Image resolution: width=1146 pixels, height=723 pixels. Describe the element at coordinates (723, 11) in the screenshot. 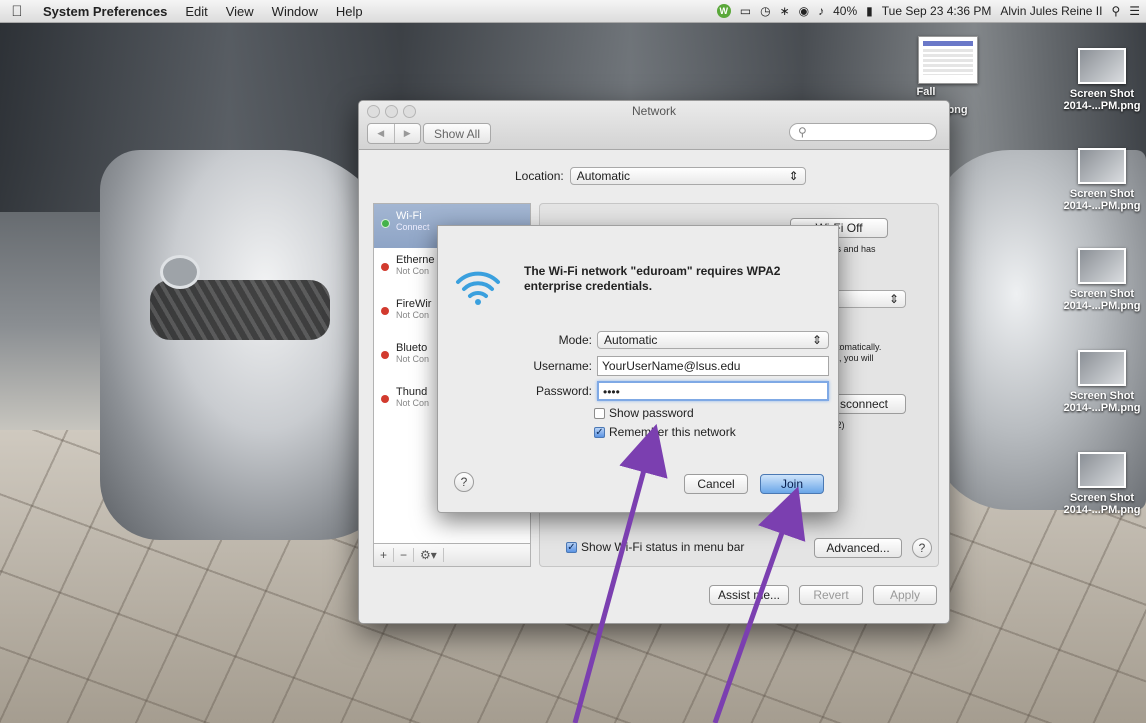

I see `status-w-icon: W` at that location.